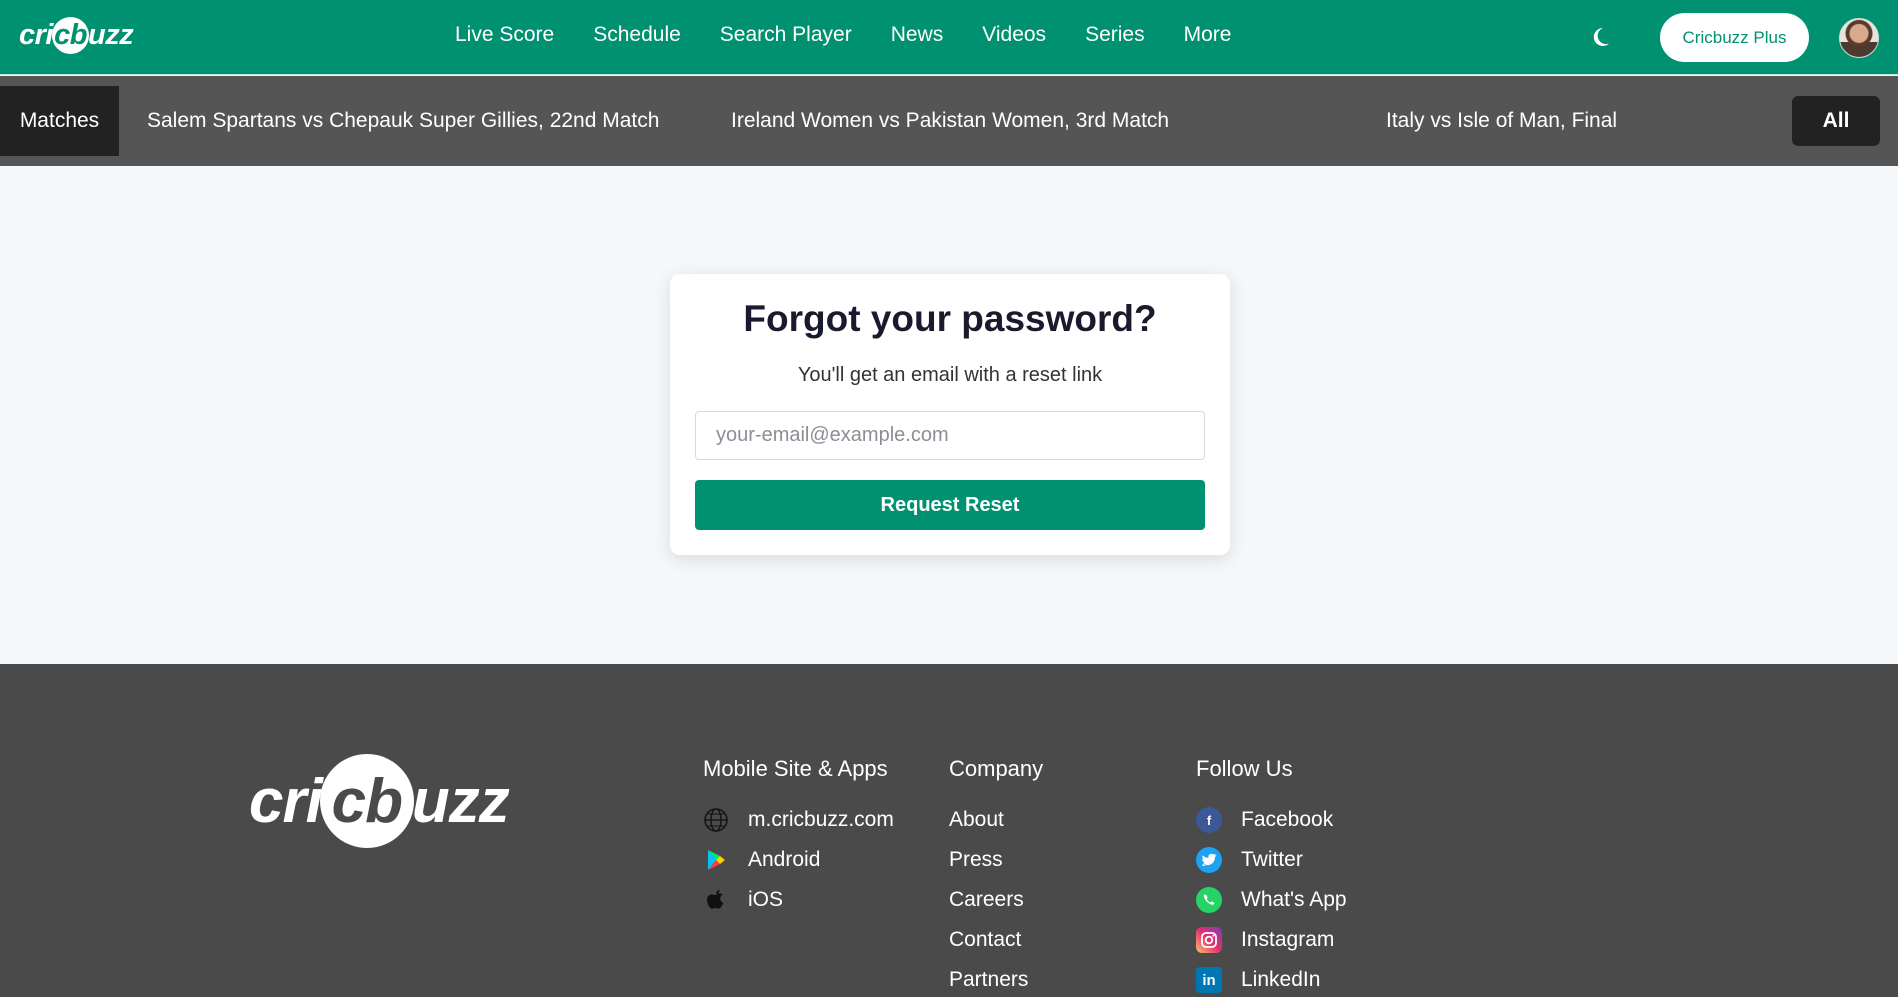  Describe the element at coordinates (504, 35) in the screenshot. I see `nav-live-score: Live Score` at that location.